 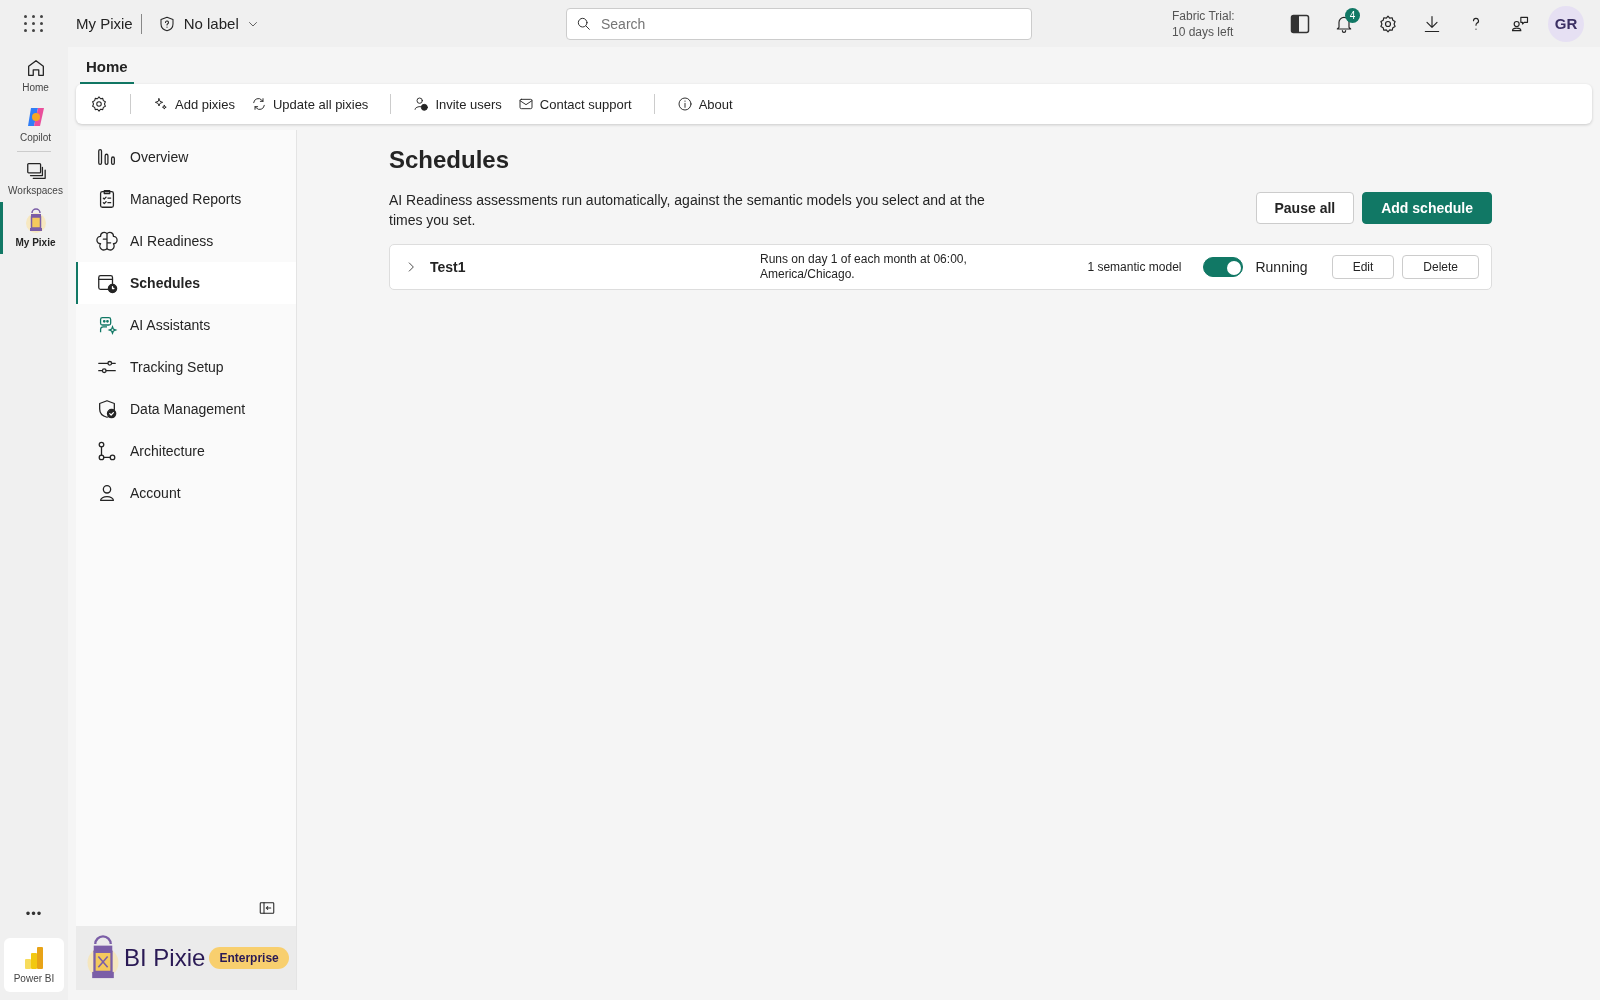 What do you see at coordinates (1427, 208) in the screenshot?
I see `add-button: Add schedule` at bounding box center [1427, 208].